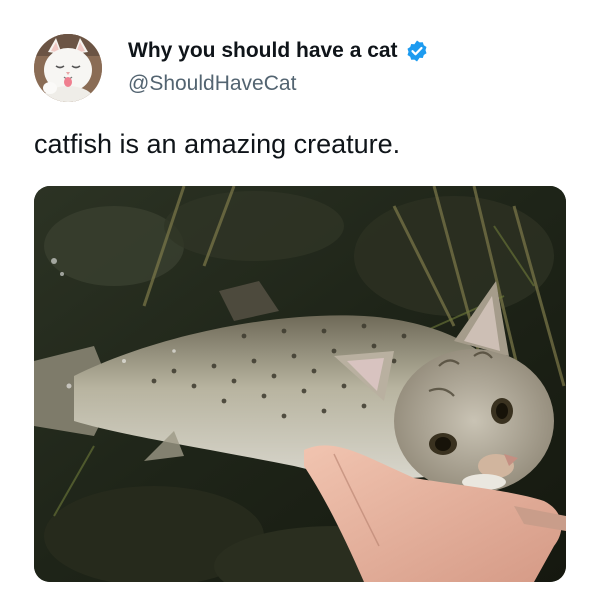 The height and width of the screenshot is (616, 599). I want to click on handle: @ShouldHaveCat, so click(278, 84).